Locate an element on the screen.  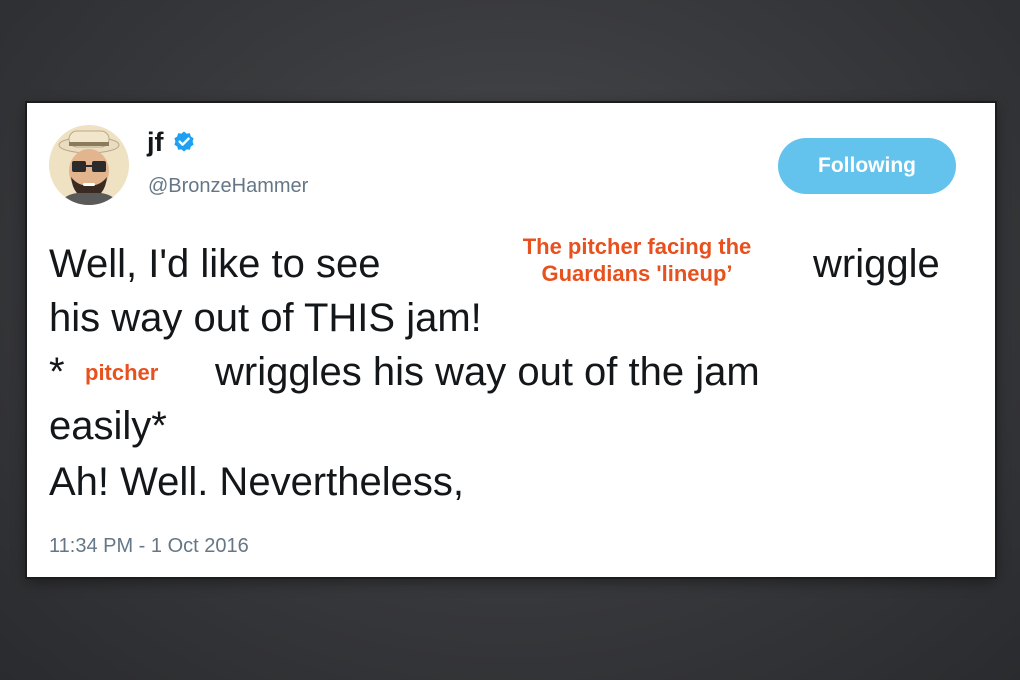
tweet-text-line-4: easily* is located at coordinates (108, 426).